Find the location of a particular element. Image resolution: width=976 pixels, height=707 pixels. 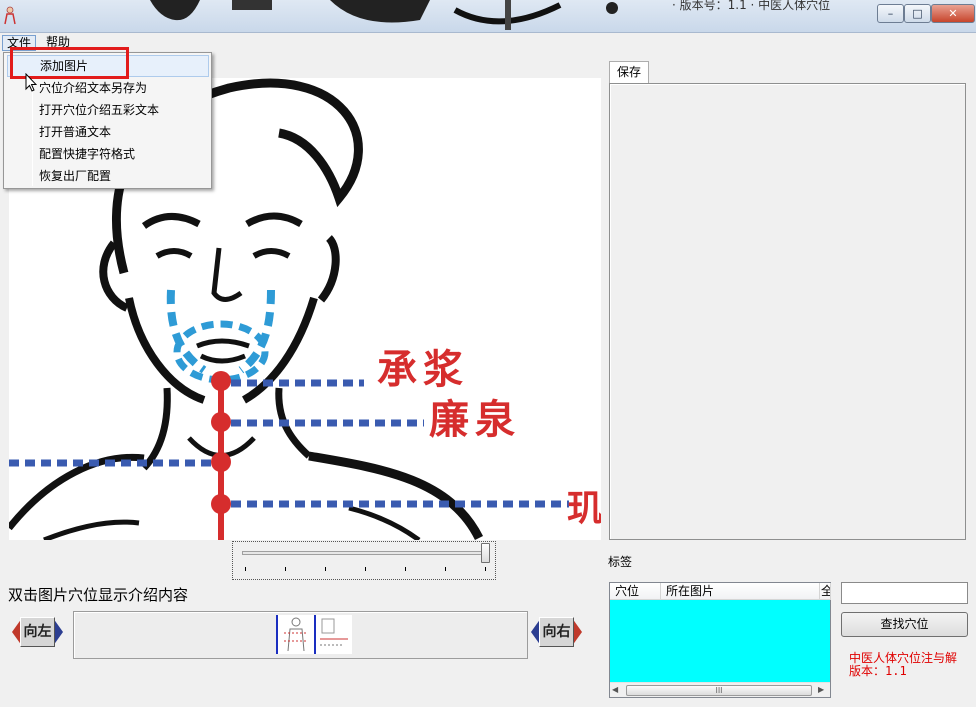

nav-left-label: 向左 is located at coordinates (37, 632).